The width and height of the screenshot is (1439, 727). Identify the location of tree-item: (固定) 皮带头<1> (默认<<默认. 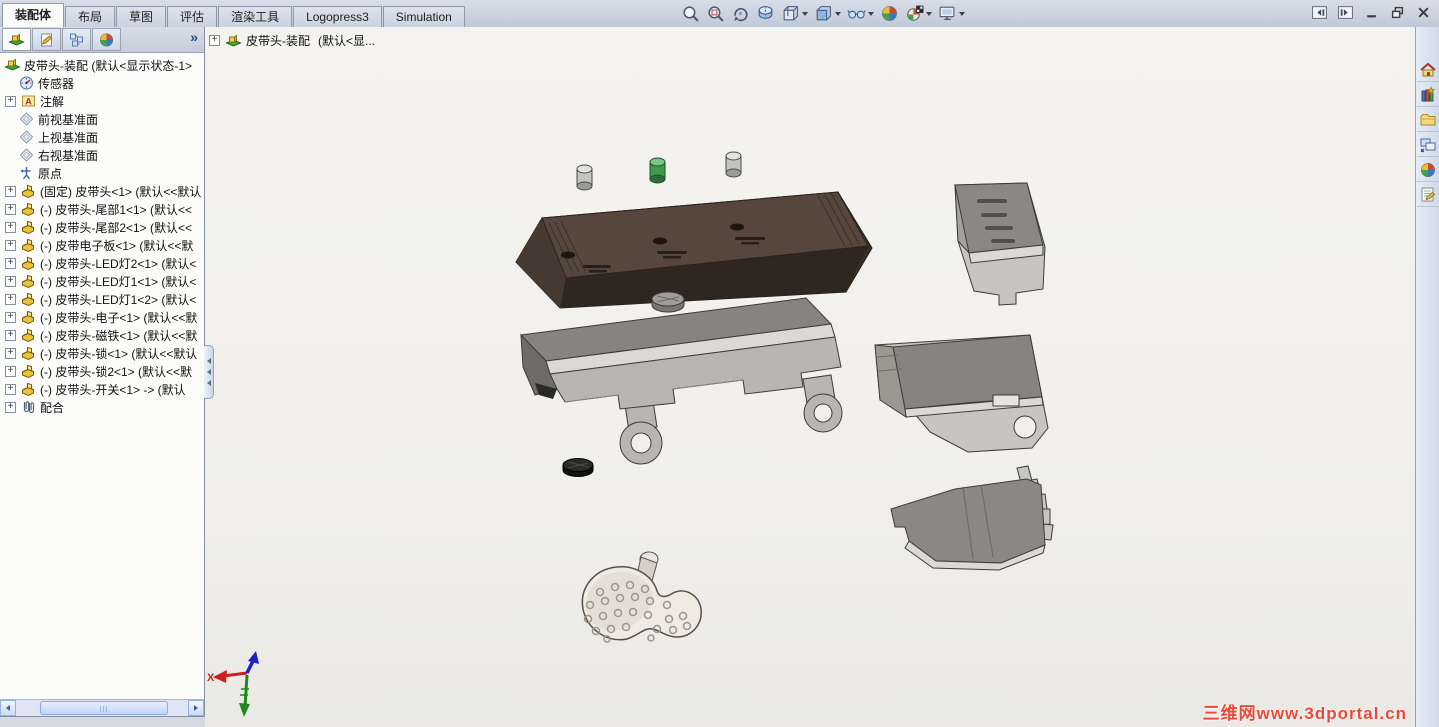
(102, 191).